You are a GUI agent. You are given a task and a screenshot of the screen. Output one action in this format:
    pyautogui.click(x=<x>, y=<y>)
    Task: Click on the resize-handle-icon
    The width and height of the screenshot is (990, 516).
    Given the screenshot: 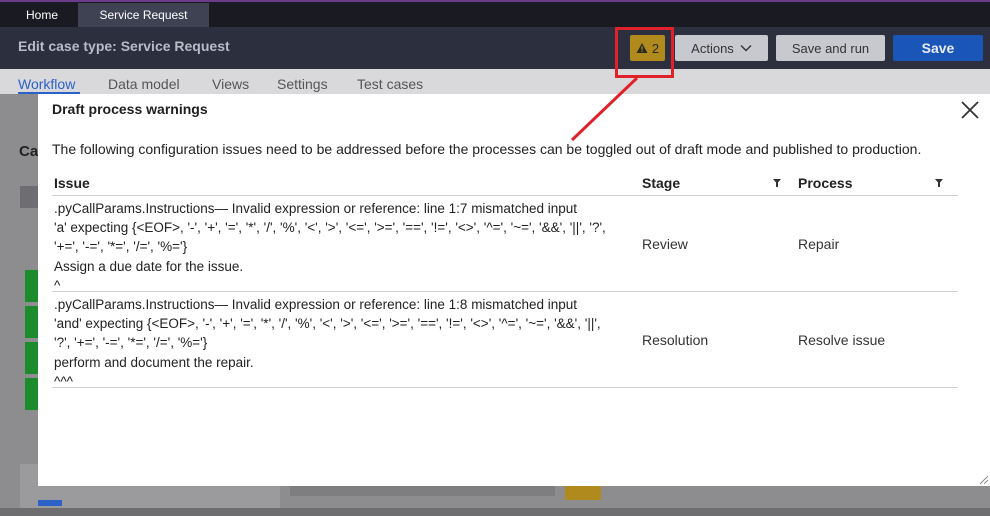 What is the action you would take?
    pyautogui.click(x=984, y=480)
    